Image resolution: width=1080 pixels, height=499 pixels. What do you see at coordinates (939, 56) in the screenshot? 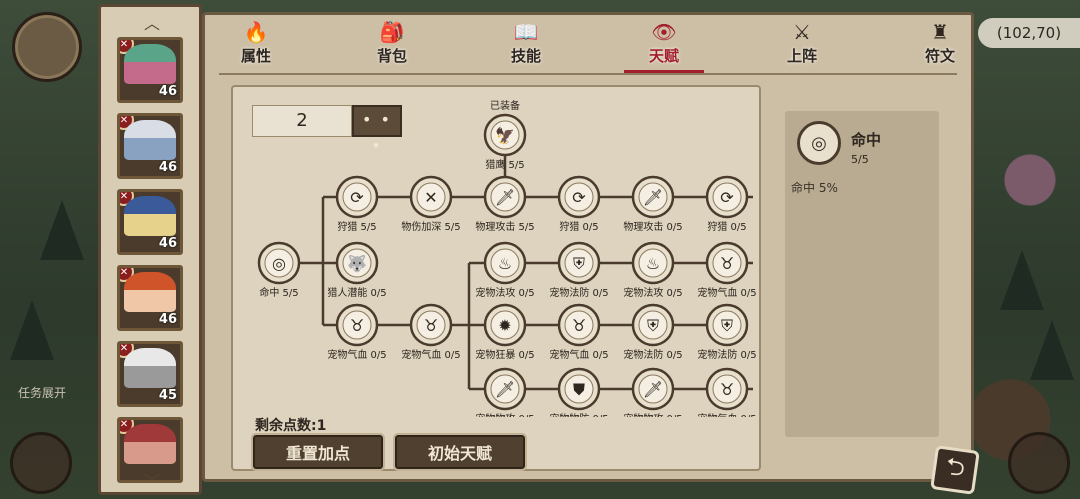
I see `tab-label: 符文` at bounding box center [939, 56].